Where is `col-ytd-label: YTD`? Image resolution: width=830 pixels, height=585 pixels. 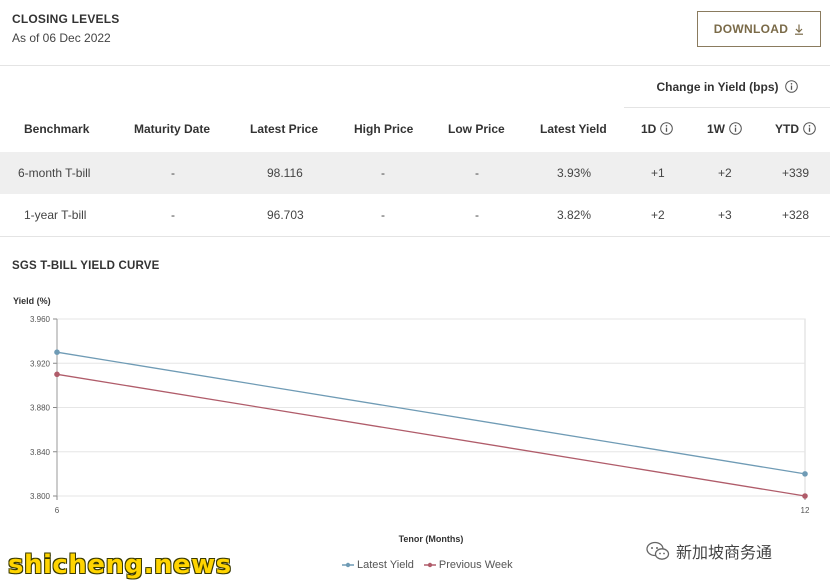 col-ytd-label: YTD is located at coordinates (787, 129).